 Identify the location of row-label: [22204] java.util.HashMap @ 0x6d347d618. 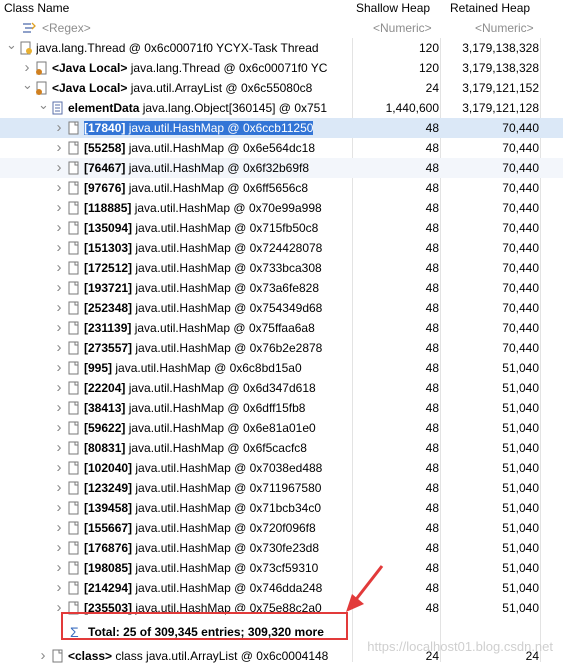
(200, 388).